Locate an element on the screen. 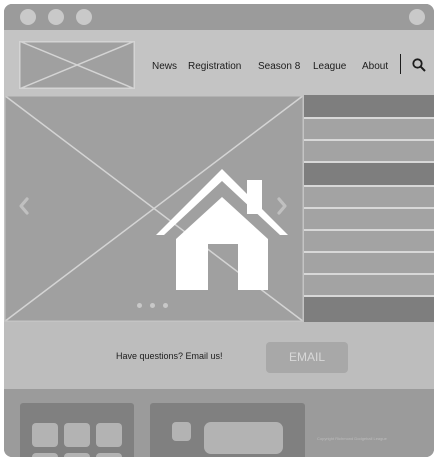 The image size is (436, 458). nav-link-season-8: Season 8 is located at coordinates (279, 67).